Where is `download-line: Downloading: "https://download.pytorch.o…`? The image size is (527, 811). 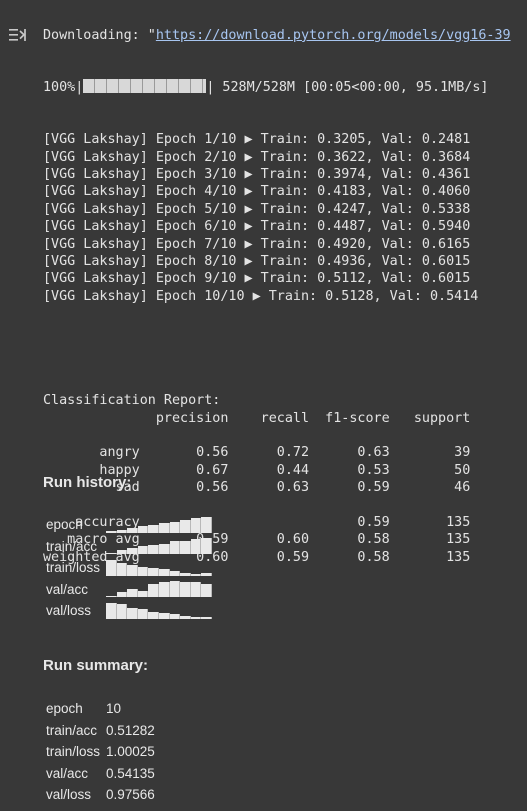 download-line: Downloading: "https://download.pytorch.o… is located at coordinates (277, 35).